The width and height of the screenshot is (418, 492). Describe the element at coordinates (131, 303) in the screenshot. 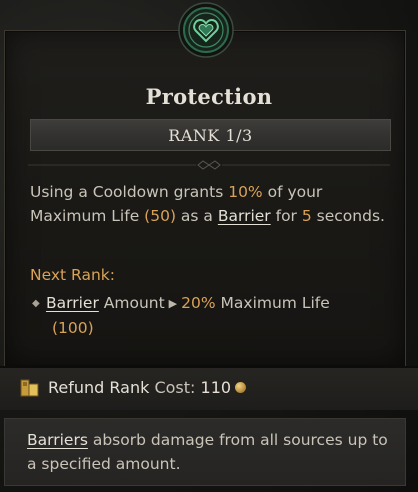

I see `bullet-text: Amount` at that location.